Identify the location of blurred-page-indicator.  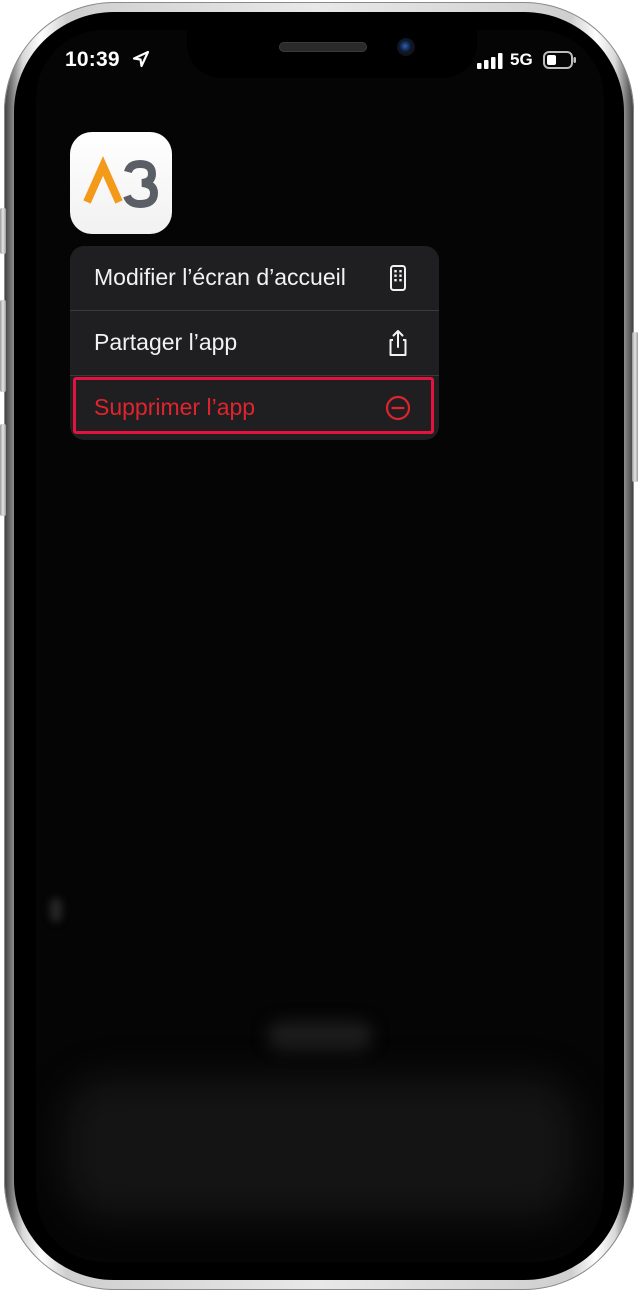
(320, 1036).